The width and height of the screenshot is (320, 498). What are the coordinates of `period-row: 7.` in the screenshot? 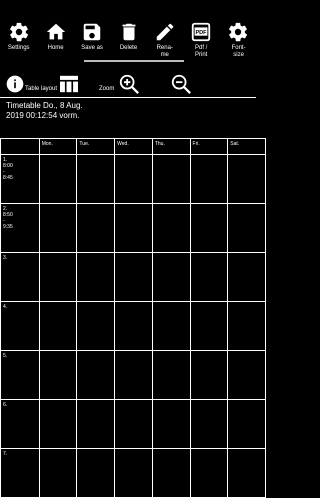 It's located at (133, 473).